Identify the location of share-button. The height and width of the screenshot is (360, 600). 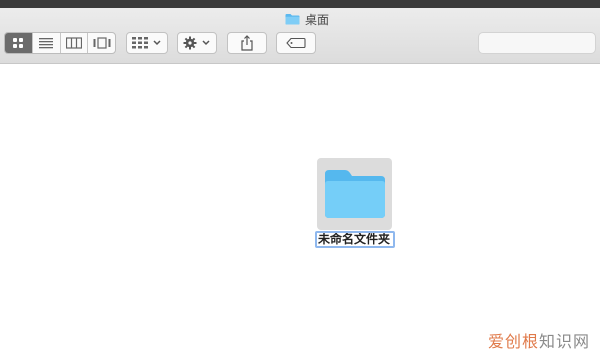
(247, 43).